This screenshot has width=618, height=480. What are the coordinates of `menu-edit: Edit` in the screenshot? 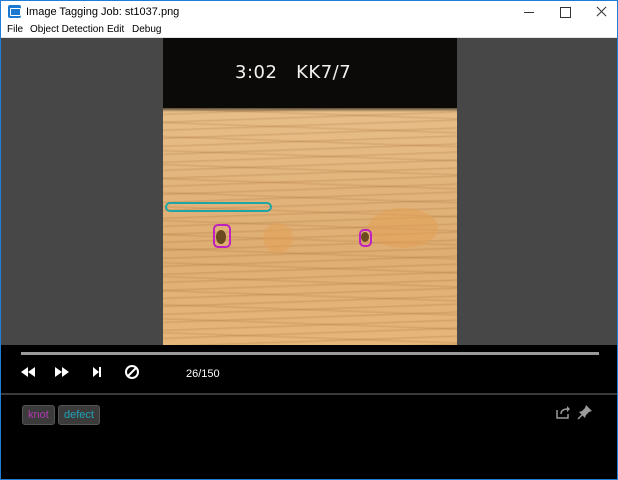 It's located at (115, 30).